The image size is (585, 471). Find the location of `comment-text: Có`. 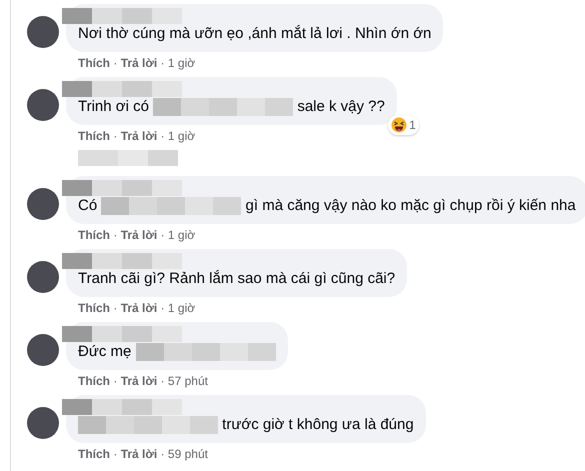

comment-text: Có is located at coordinates (88, 205).